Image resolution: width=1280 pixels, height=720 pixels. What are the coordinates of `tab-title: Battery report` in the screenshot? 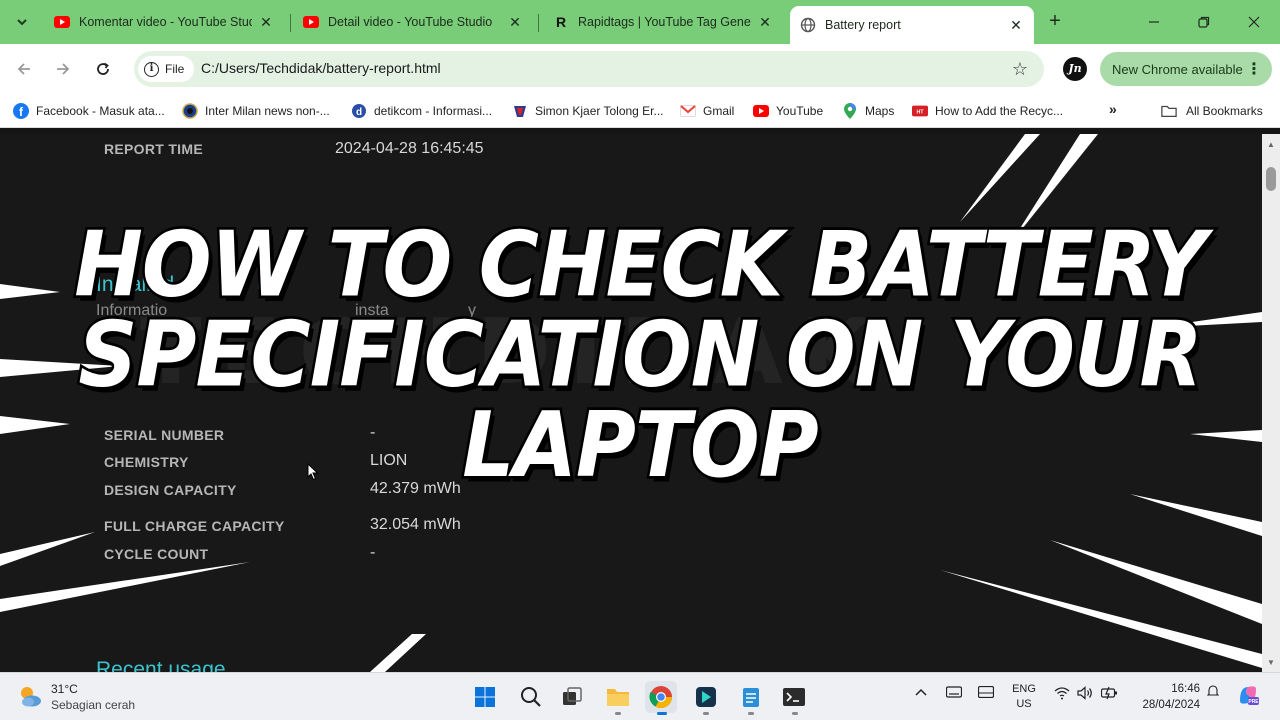 It's located at (863, 25).